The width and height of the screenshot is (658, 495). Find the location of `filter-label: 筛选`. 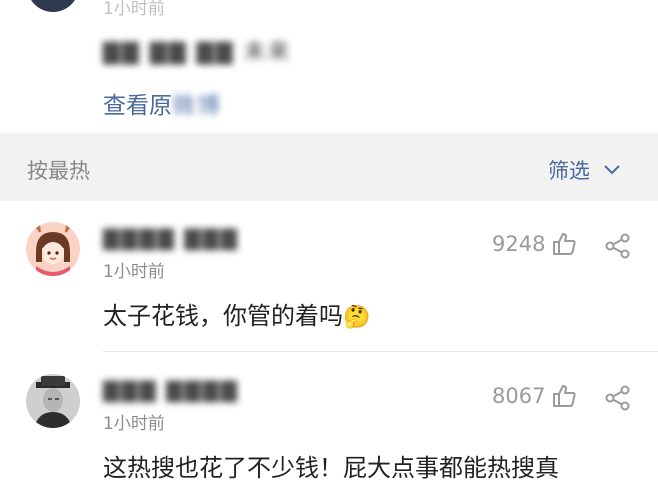

filter-label: 筛选 is located at coordinates (569, 171).